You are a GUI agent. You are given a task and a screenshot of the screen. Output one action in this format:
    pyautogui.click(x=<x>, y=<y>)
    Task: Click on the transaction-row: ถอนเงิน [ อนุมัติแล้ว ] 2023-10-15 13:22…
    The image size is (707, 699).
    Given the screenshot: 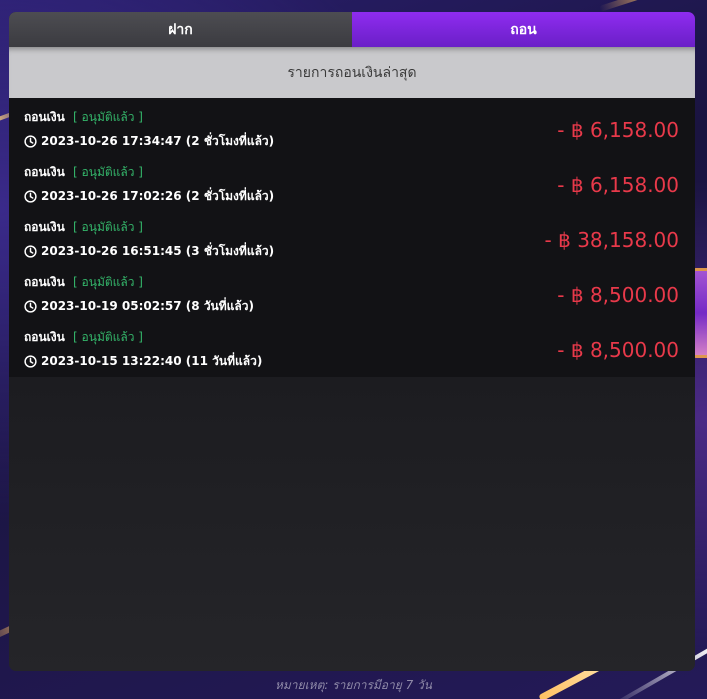 What is the action you would take?
    pyautogui.click(x=352, y=349)
    